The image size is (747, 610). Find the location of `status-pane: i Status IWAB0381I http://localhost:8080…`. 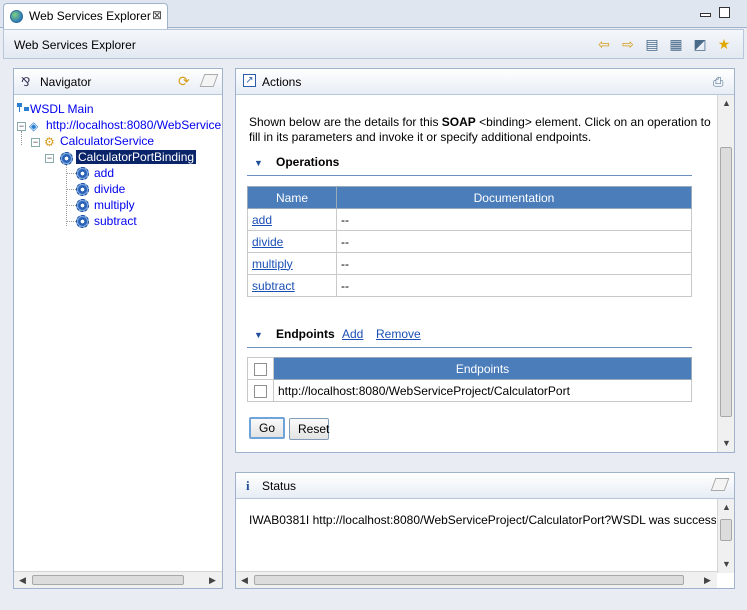

status-pane: i Status IWAB0381I http://localhost:8080… is located at coordinates (485, 530).